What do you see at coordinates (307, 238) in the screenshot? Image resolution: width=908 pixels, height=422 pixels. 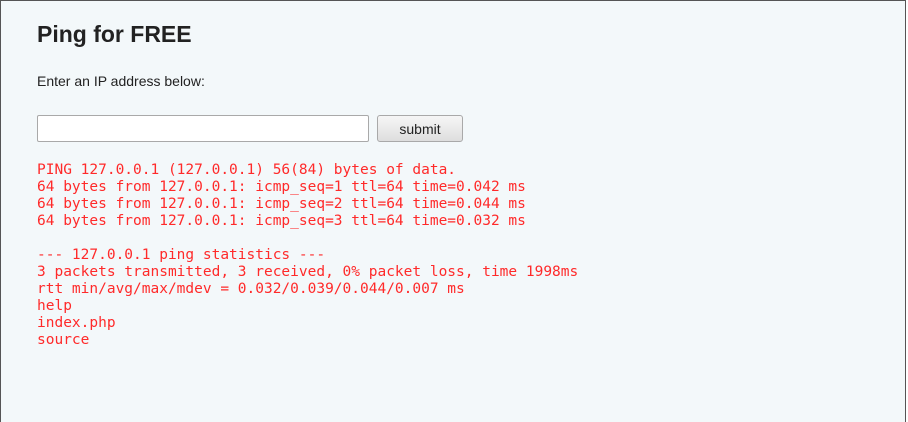 I see `output-blank-line` at bounding box center [307, 238].